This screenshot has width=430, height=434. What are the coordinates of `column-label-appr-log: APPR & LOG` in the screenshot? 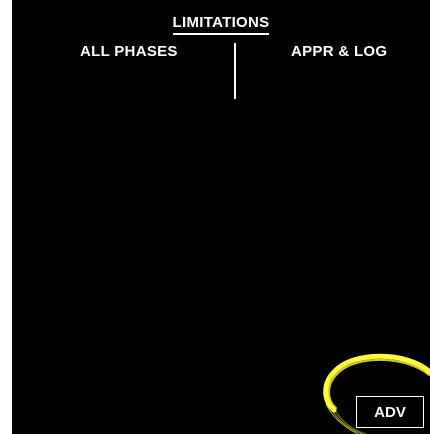 It's located at (339, 51).